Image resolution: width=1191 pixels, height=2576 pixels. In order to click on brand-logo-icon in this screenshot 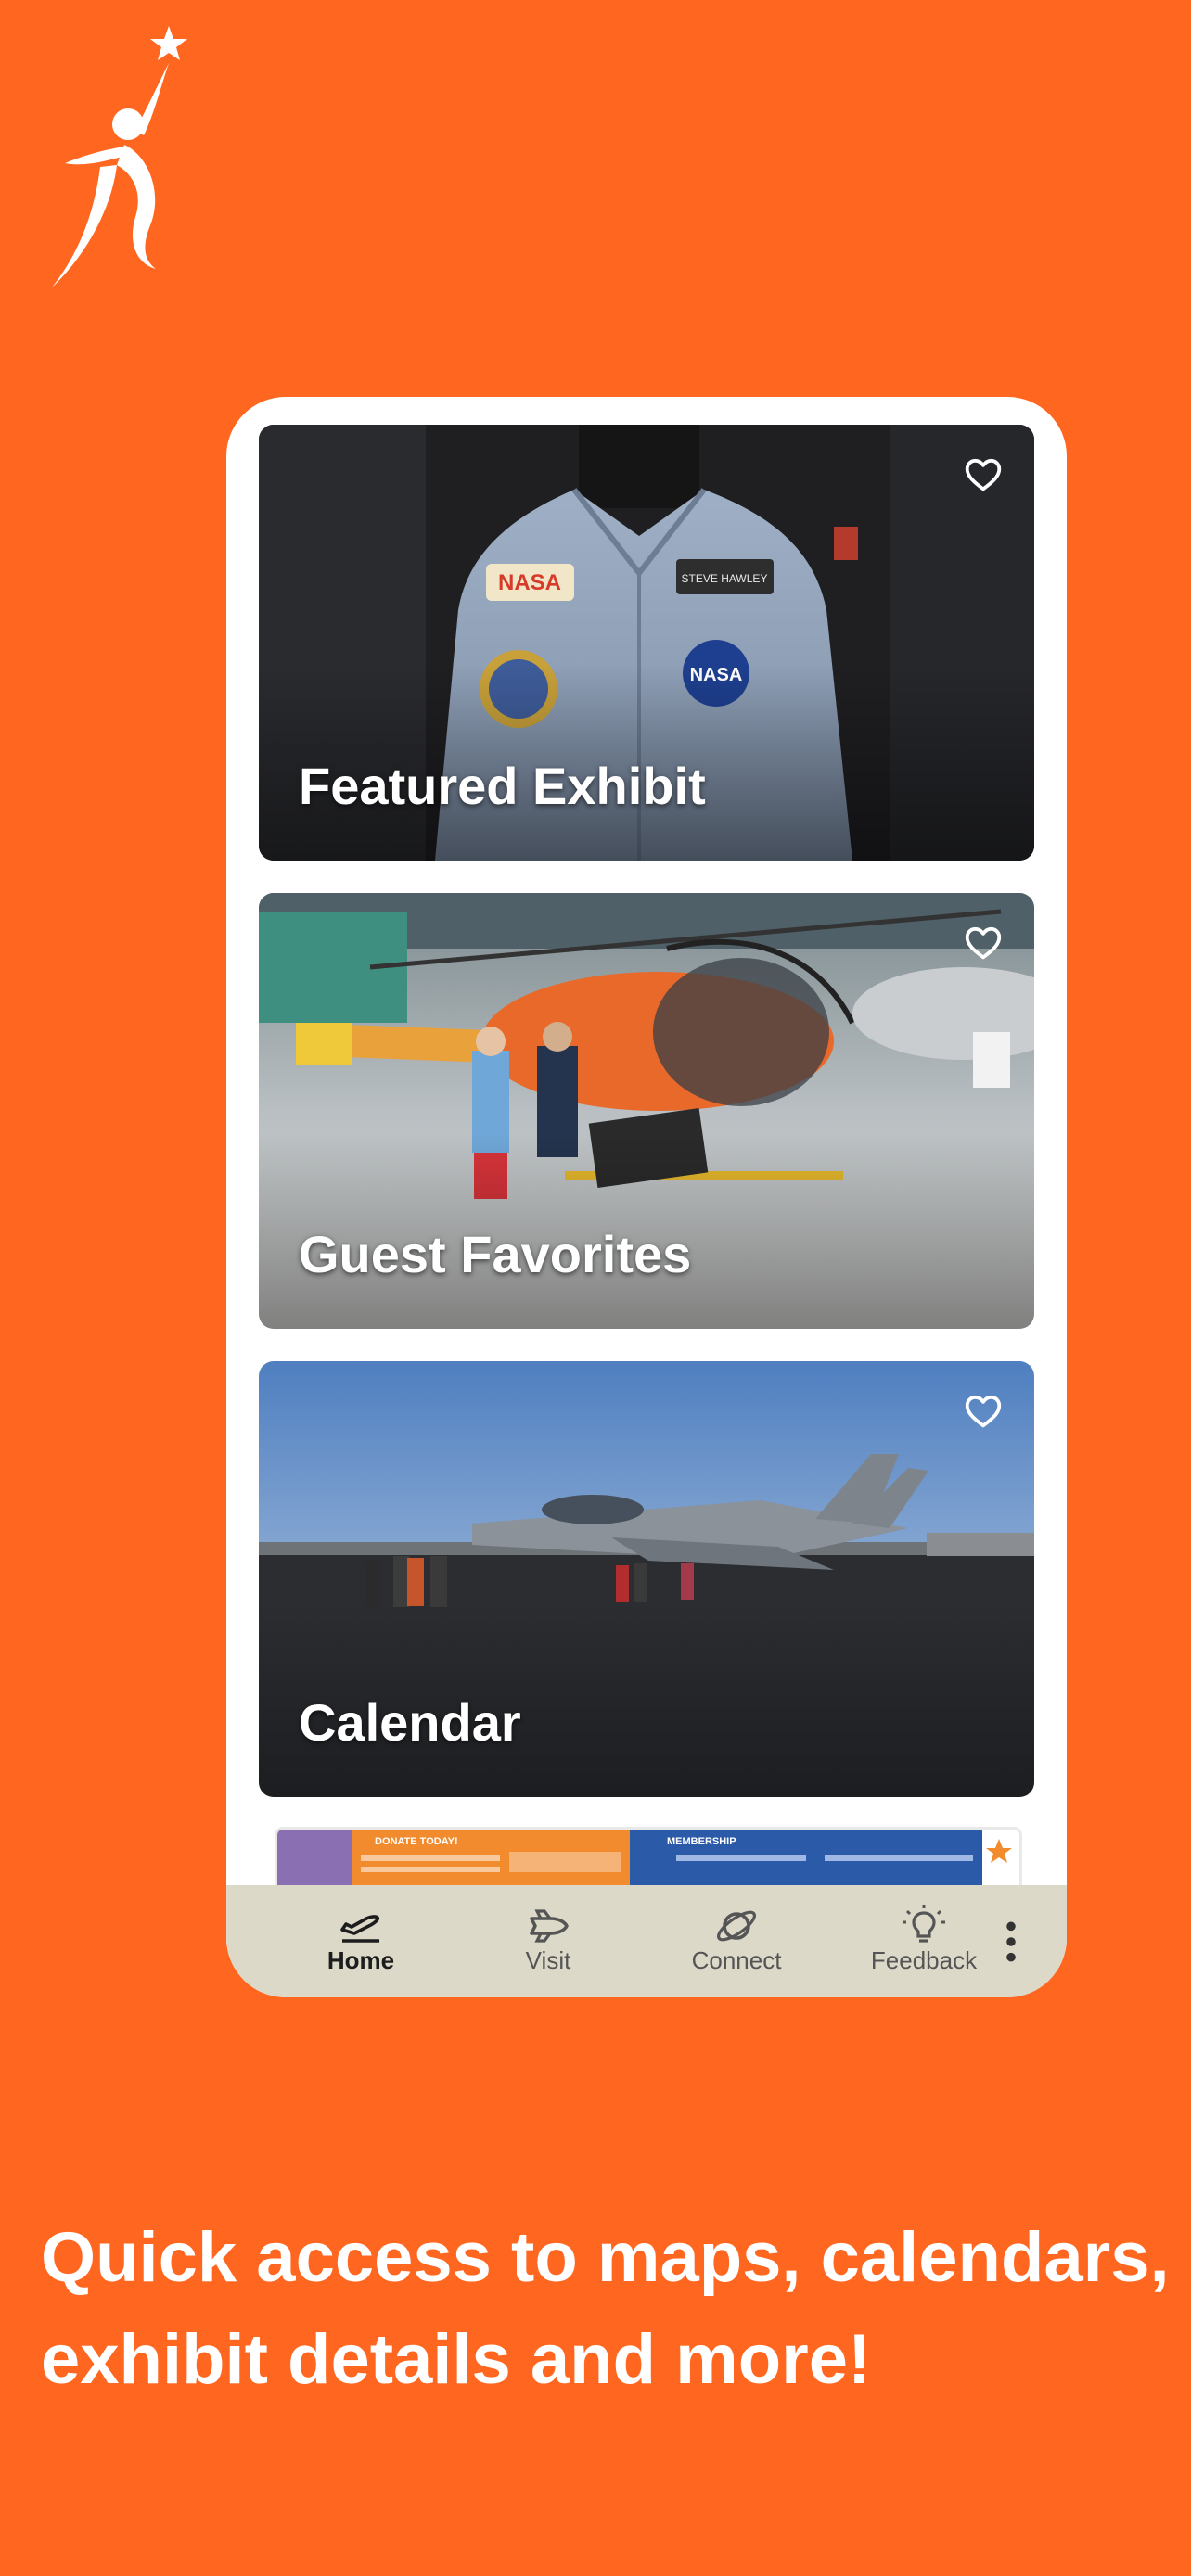, I will do `click(121, 160)`.